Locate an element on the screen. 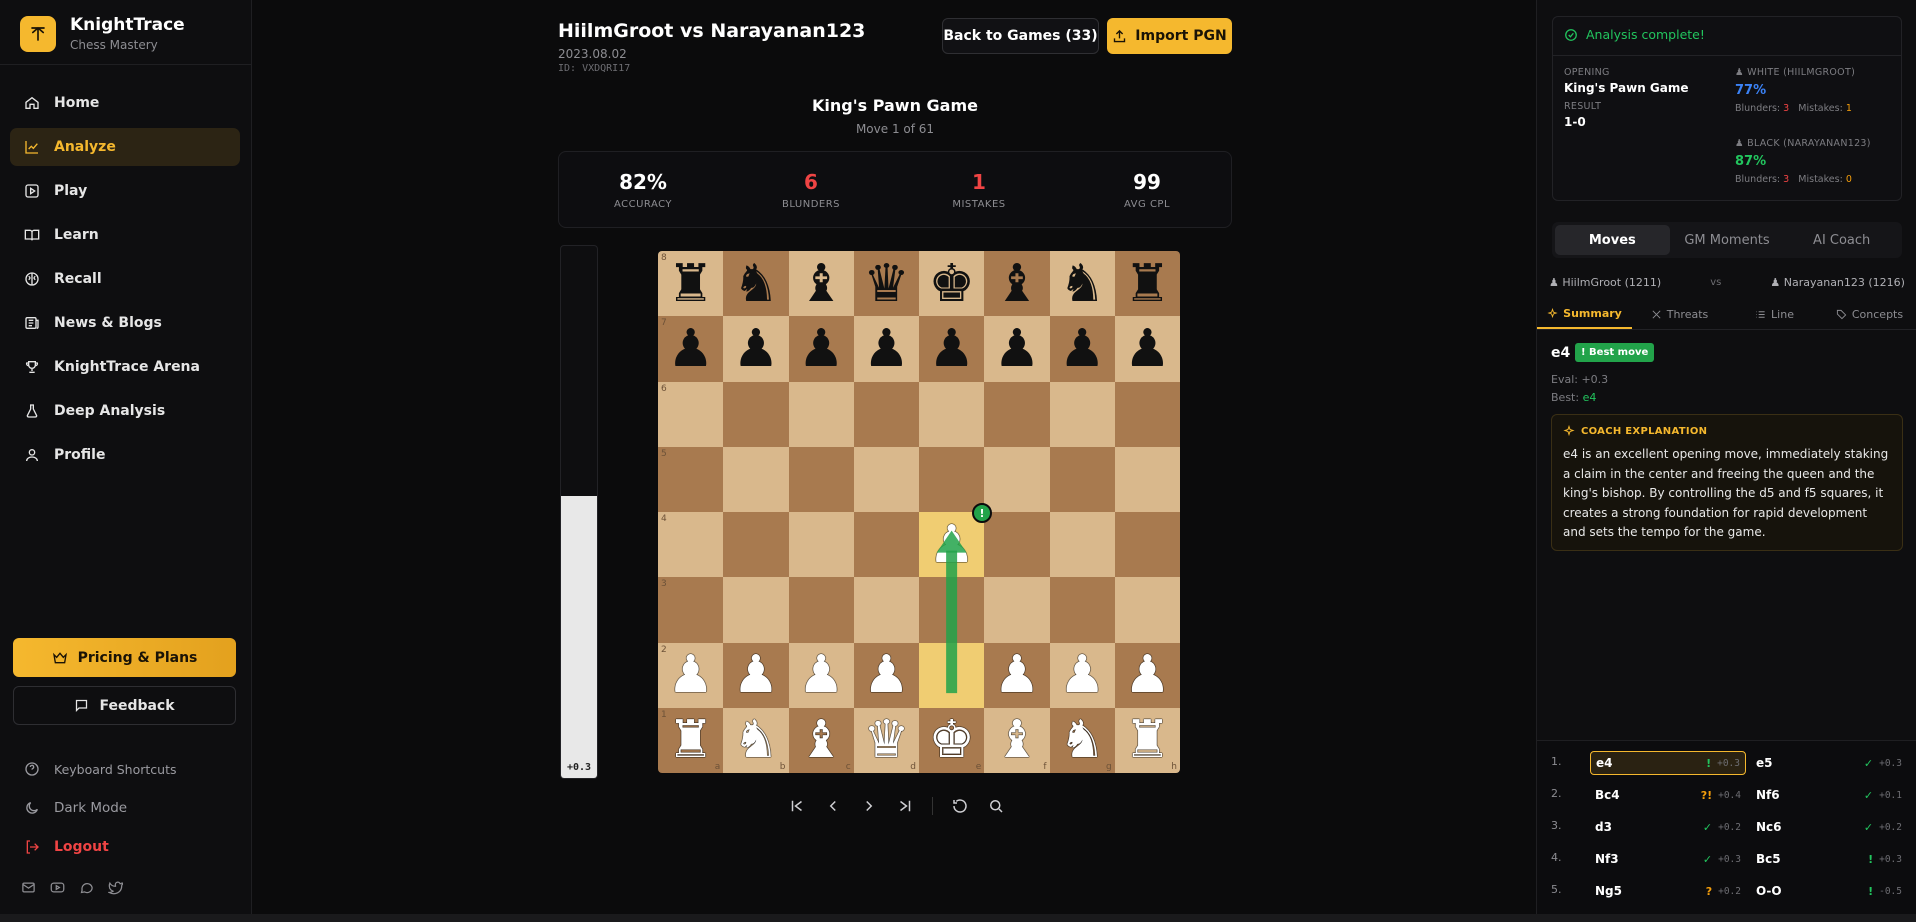 Image resolution: width=1916 pixels, height=922 pixels. square-c7: ♟ is located at coordinates (821, 349).